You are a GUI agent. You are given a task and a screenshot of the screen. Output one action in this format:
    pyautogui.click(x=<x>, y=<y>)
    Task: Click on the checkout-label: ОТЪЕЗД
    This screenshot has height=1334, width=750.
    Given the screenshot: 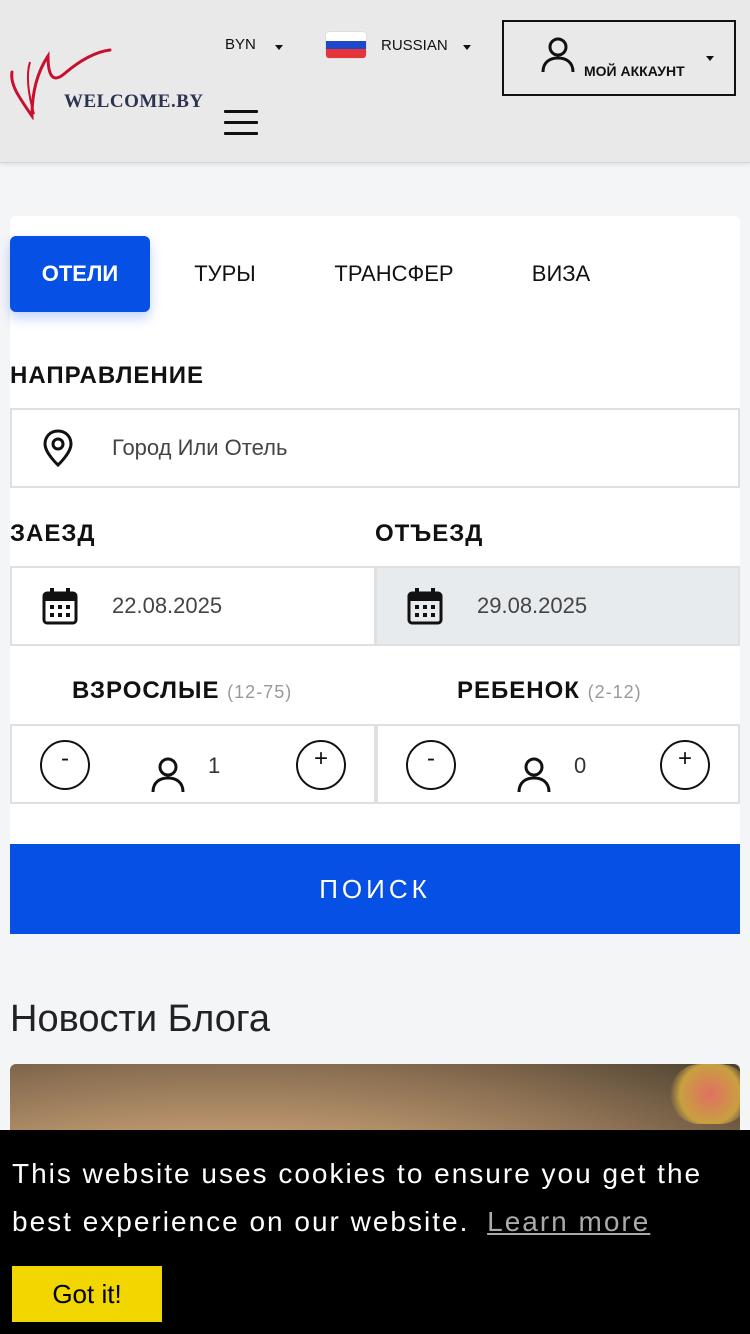 What is the action you would take?
    pyautogui.click(x=429, y=533)
    